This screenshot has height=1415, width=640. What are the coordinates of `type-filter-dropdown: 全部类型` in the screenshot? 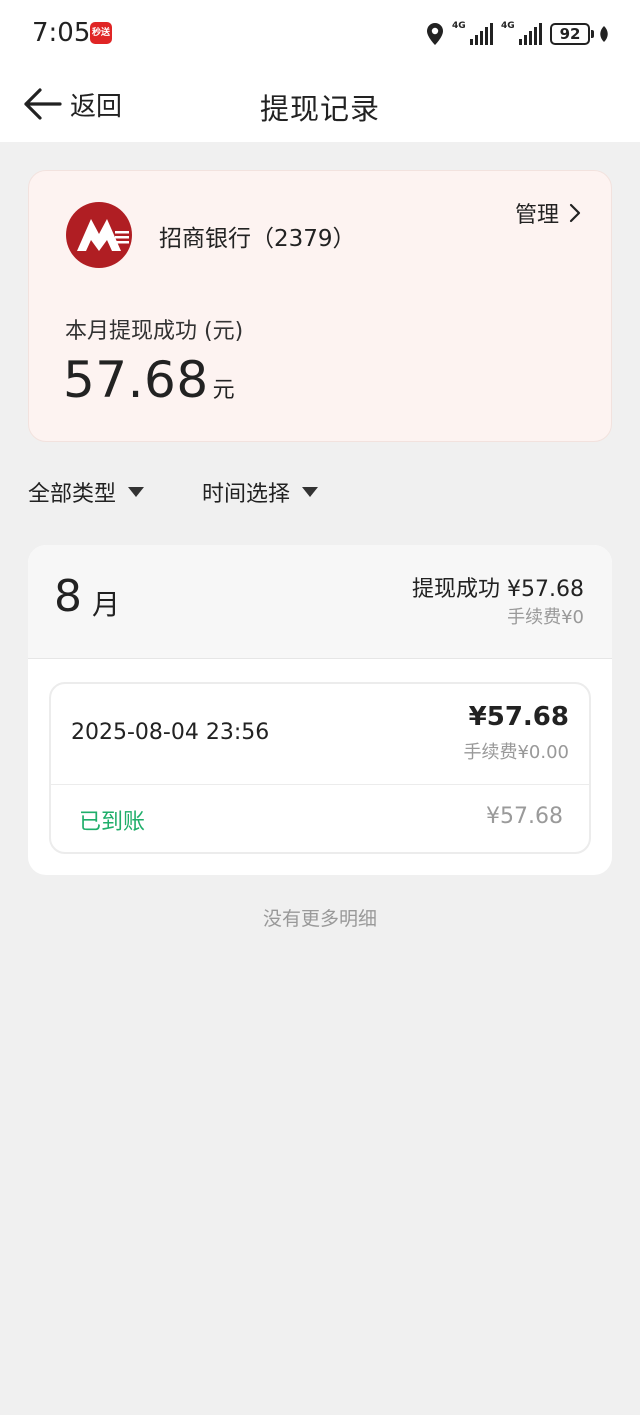 It's located at (86, 492).